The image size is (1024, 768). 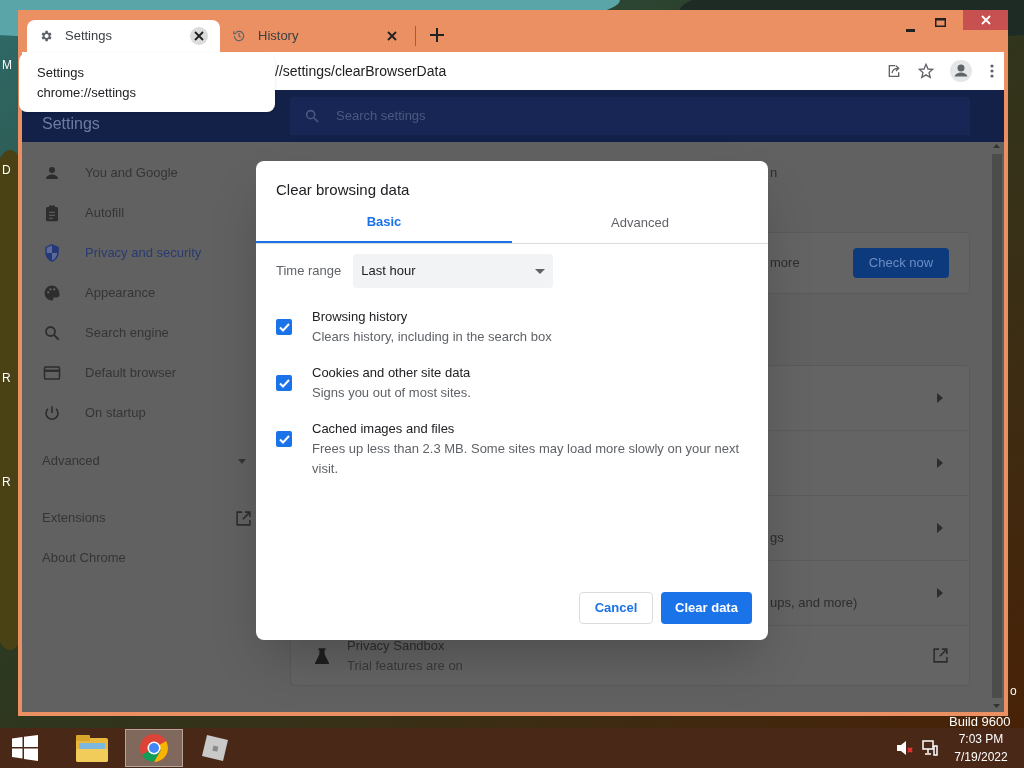 I want to click on close-window-button, so click(x=985, y=20).